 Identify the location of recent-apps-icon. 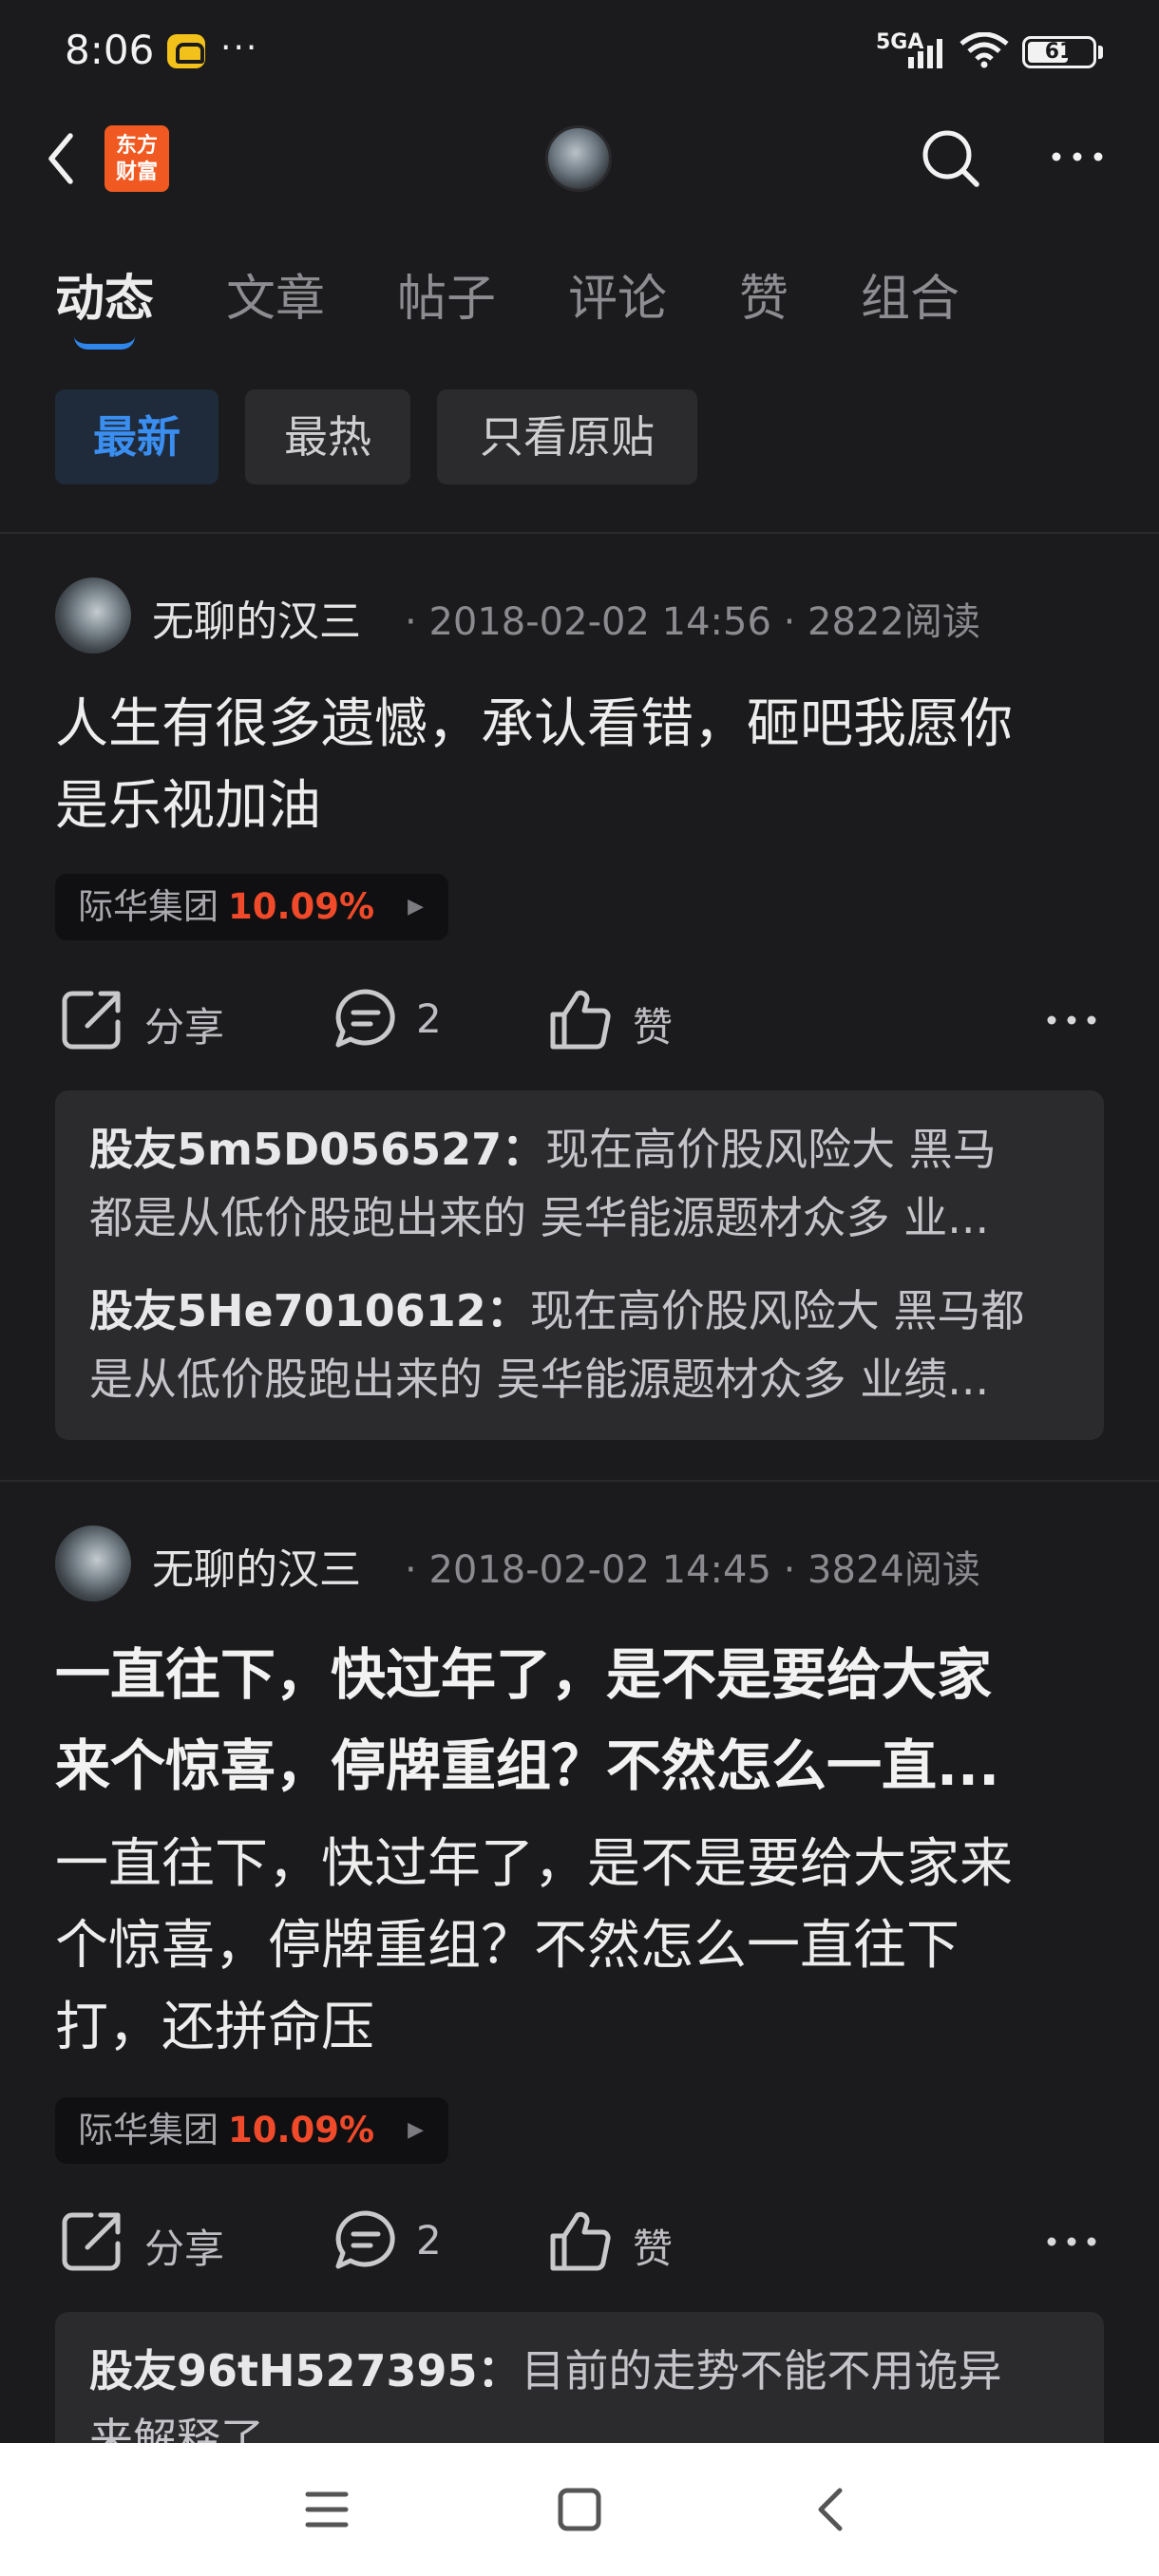
(326, 2509).